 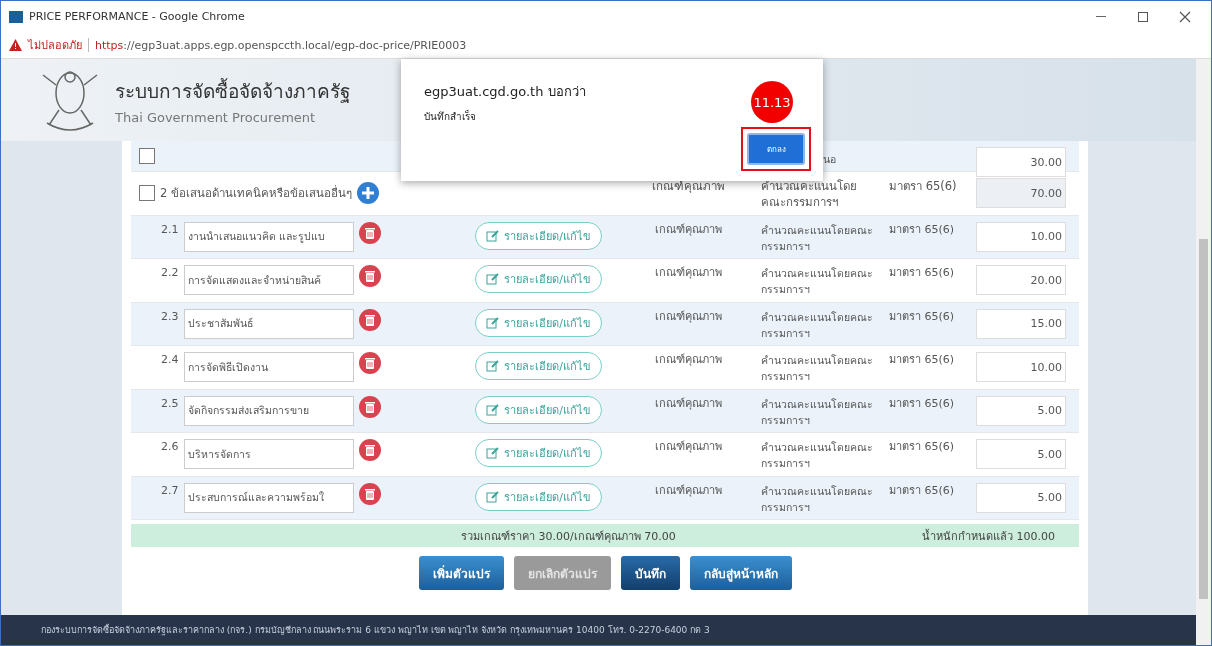 What do you see at coordinates (256, 193) in the screenshot?
I see `group-label: 2 ข้อเสนอด้านเทคนิคหรือข้อเสนออื่นๆ` at bounding box center [256, 193].